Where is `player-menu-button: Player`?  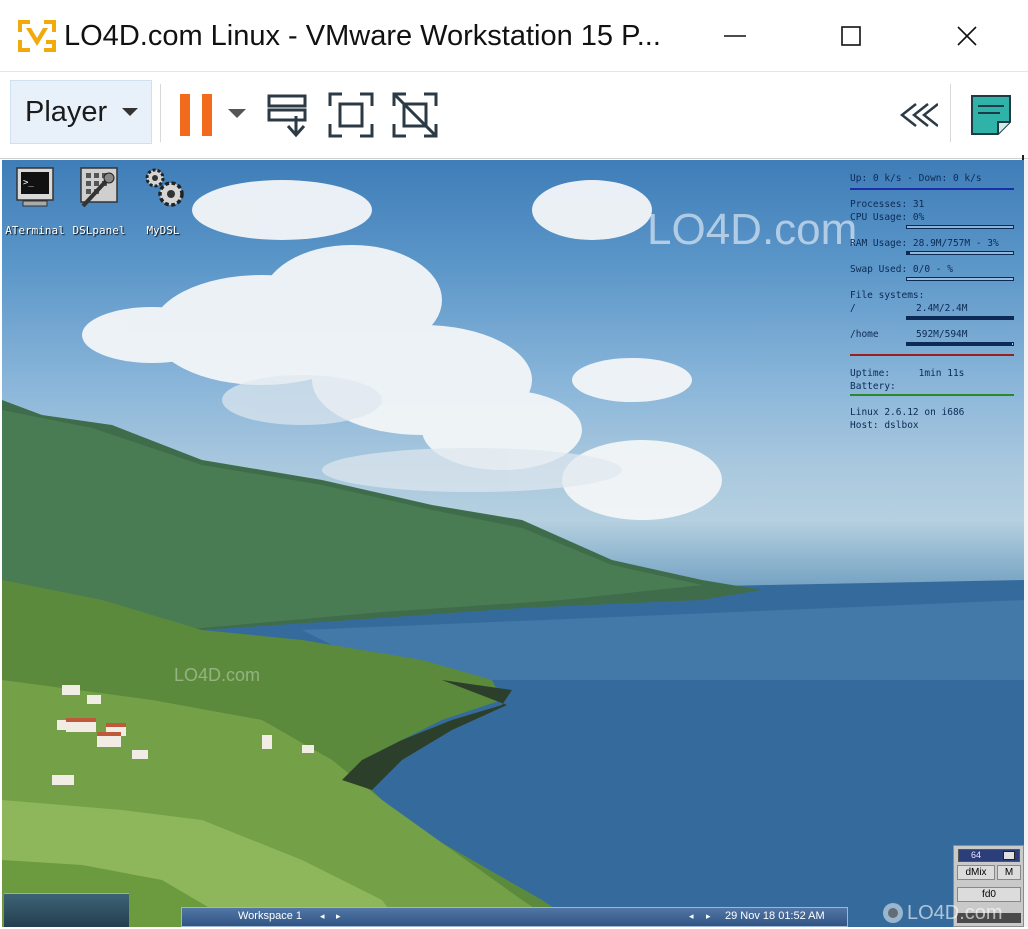
player-menu-button: Player is located at coordinates (81, 112).